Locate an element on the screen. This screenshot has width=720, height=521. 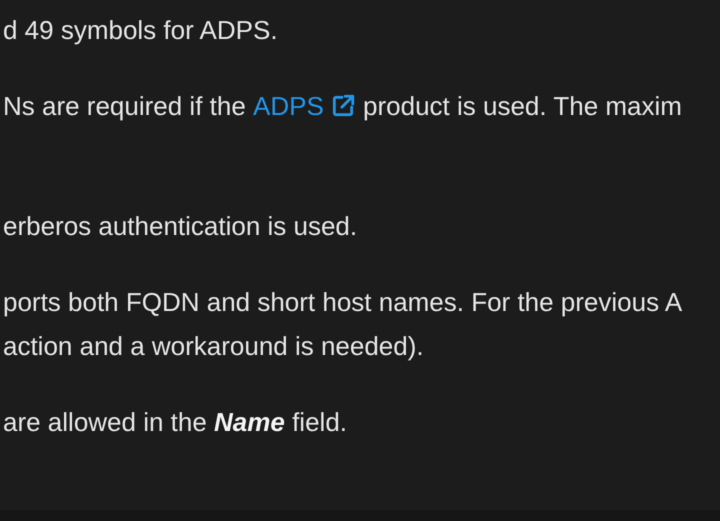
paragraph-text: ports both FQDN and short host names. For the previous A action and a workaround is needed). is located at coordinates (343, 324).